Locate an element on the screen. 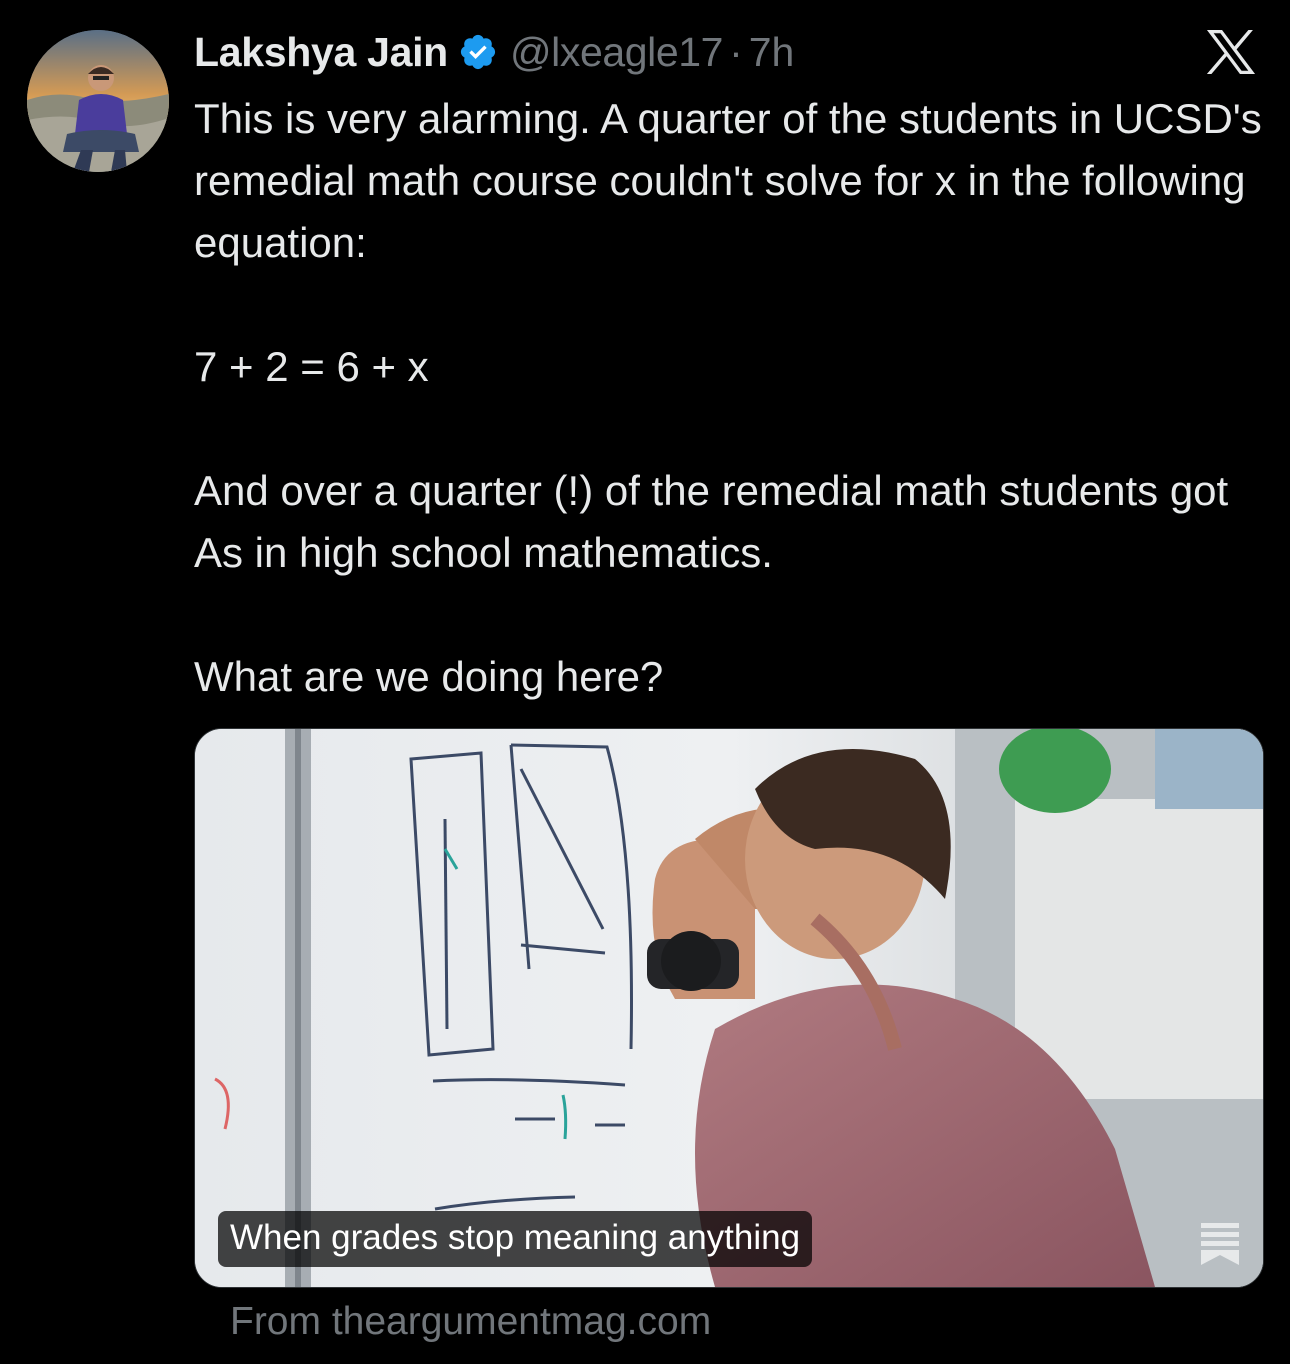  tweet-paragraph: What are we doing here? is located at coordinates (429, 676).